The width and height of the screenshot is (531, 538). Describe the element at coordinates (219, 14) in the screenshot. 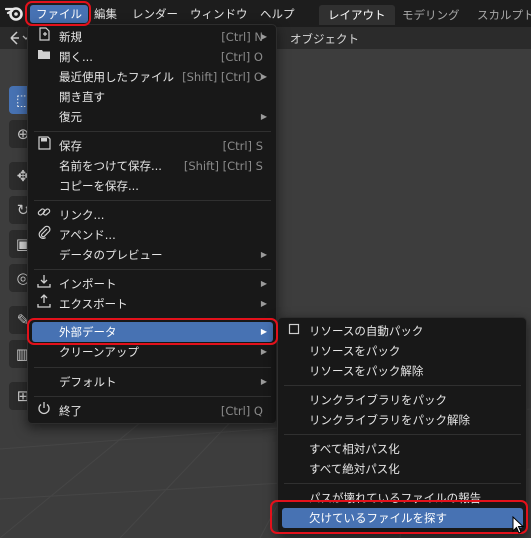

I see `menu-window: ウィンドウ` at that location.